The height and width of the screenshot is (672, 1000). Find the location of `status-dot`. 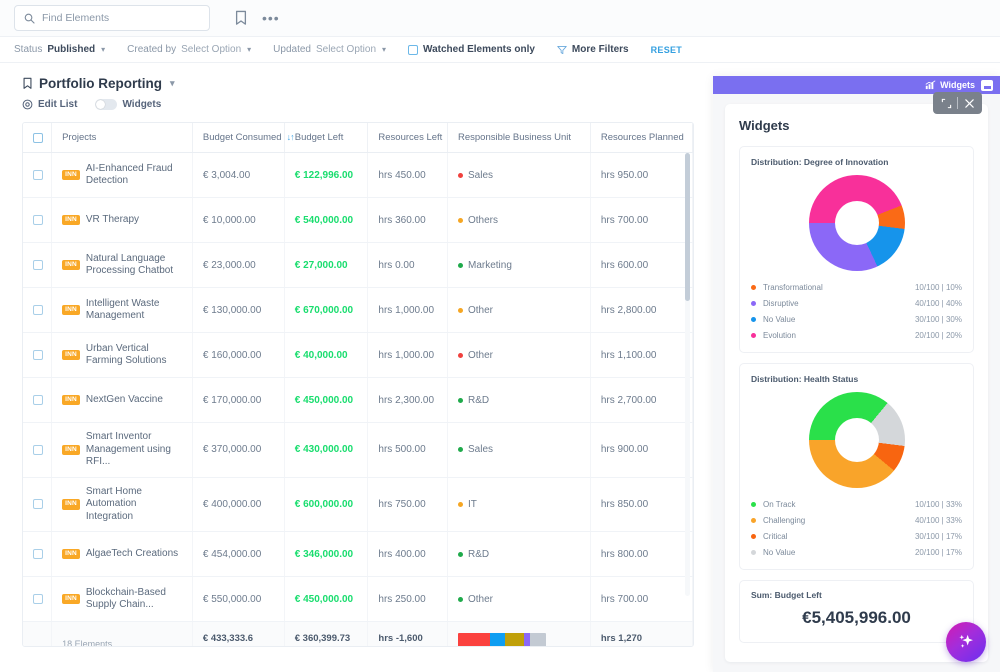

status-dot is located at coordinates (460, 599).